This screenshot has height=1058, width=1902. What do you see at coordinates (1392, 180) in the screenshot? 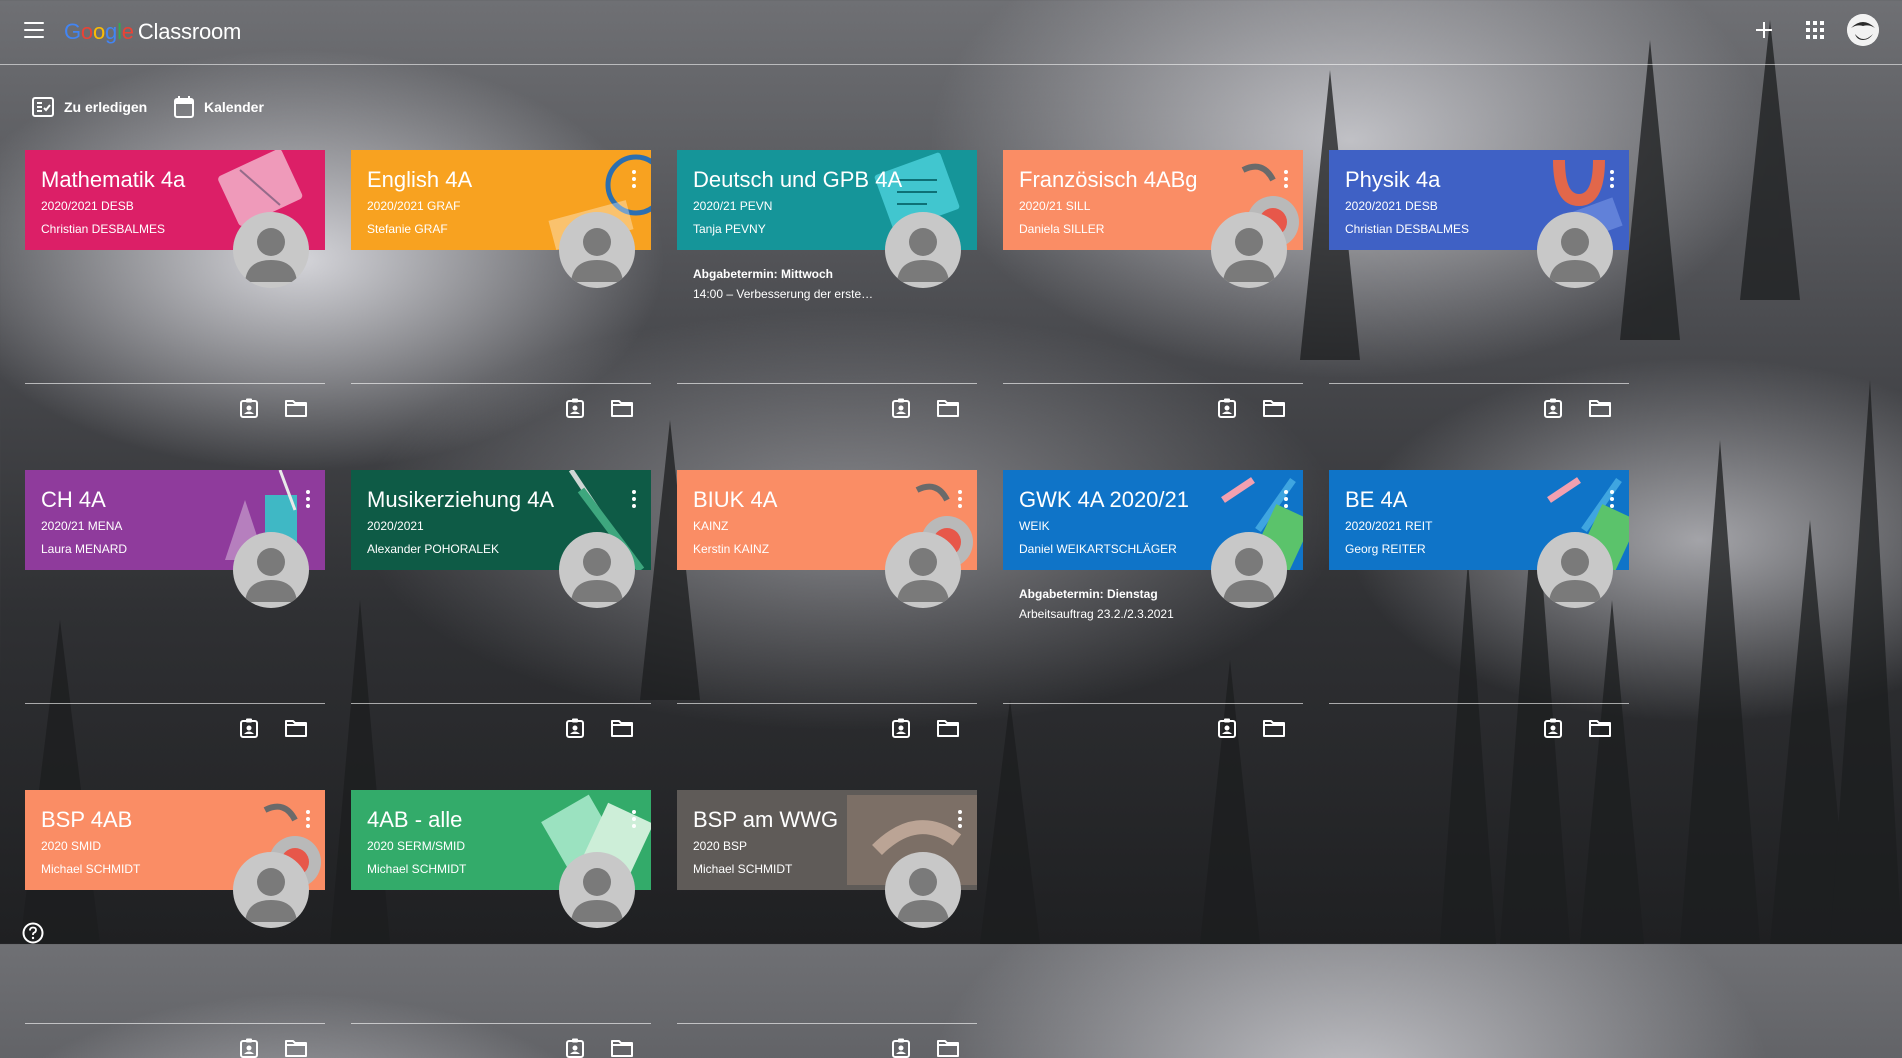
I see `class-title: Physik 4a` at bounding box center [1392, 180].